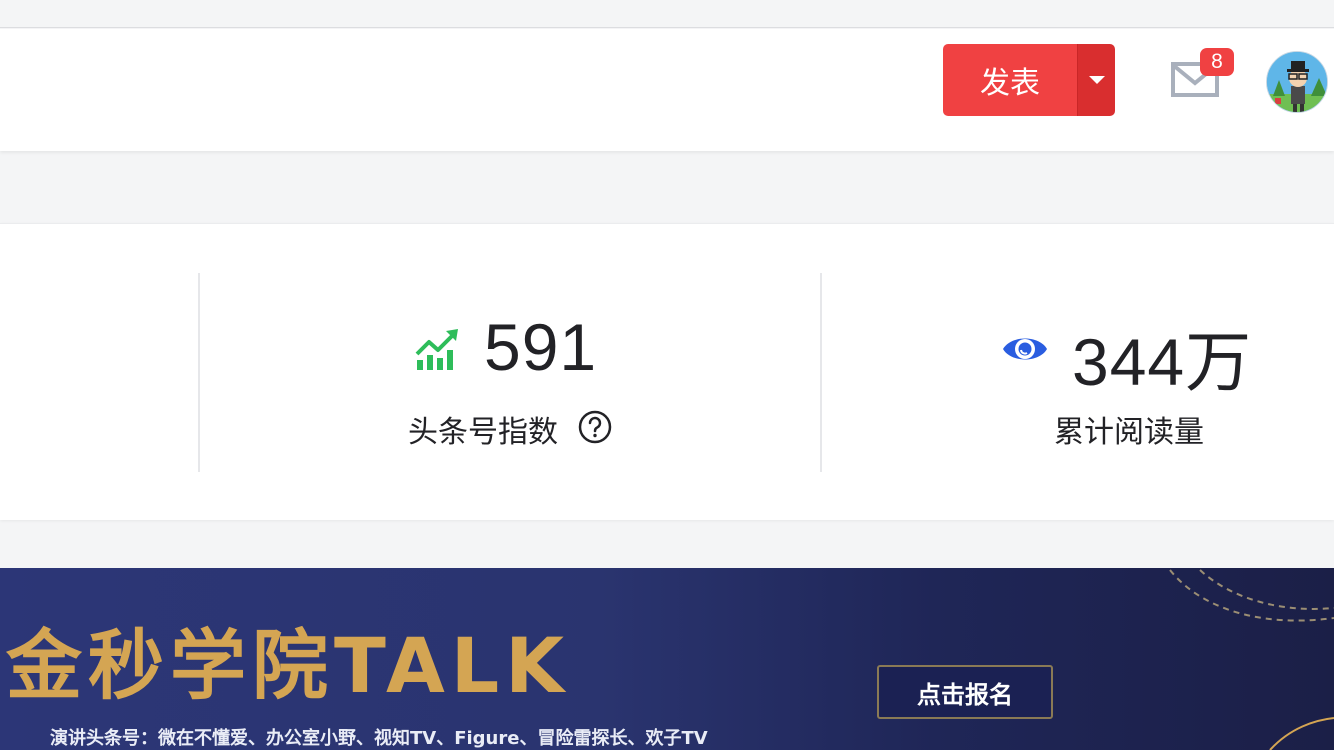  Describe the element at coordinates (436, 349) in the screenshot. I see `trend-up-icon` at that location.